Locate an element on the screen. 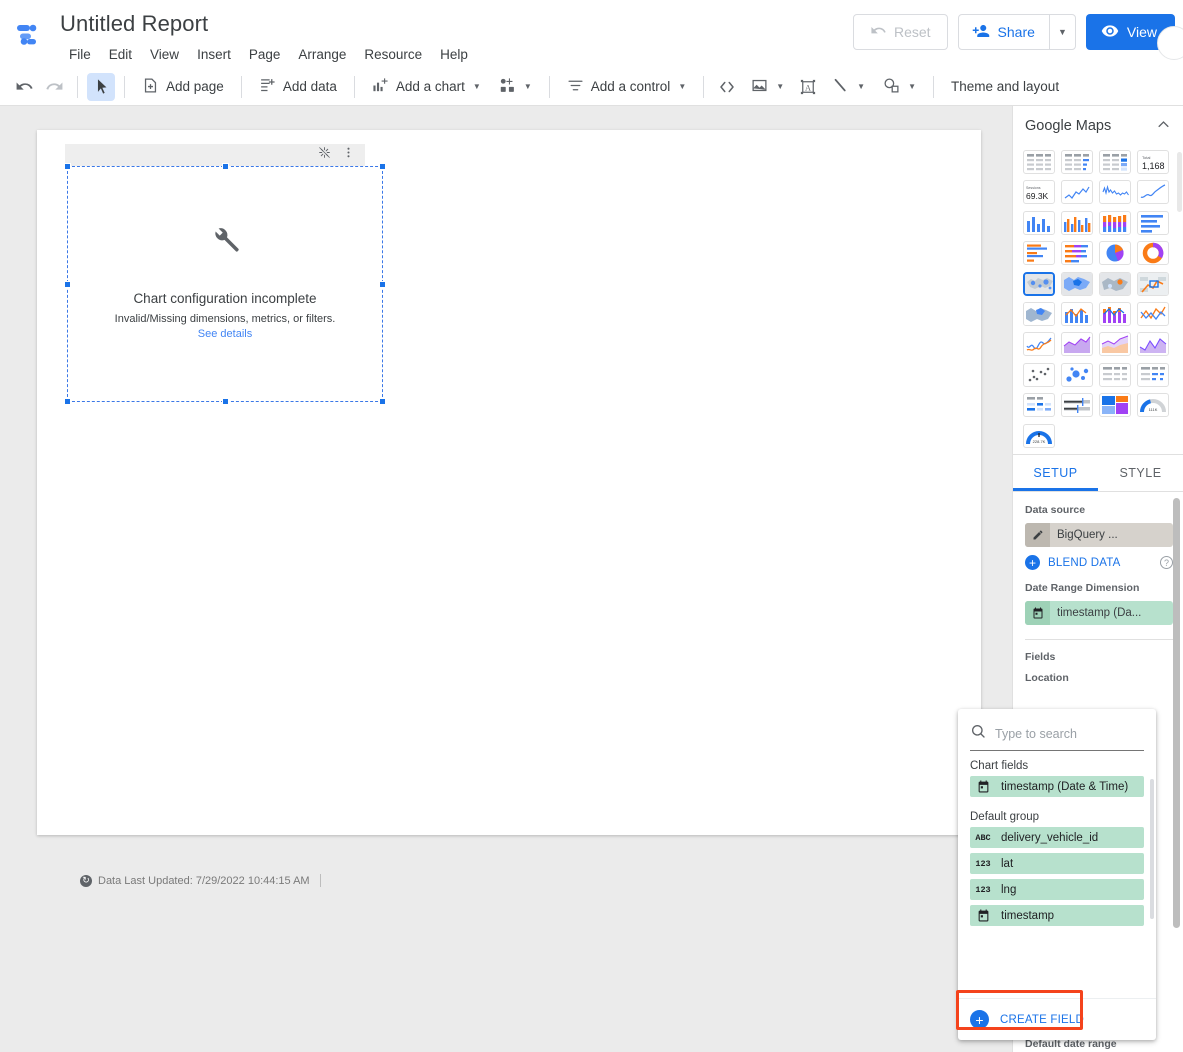 The height and width of the screenshot is (1052, 1183). resize-handle-n is located at coordinates (225, 166).